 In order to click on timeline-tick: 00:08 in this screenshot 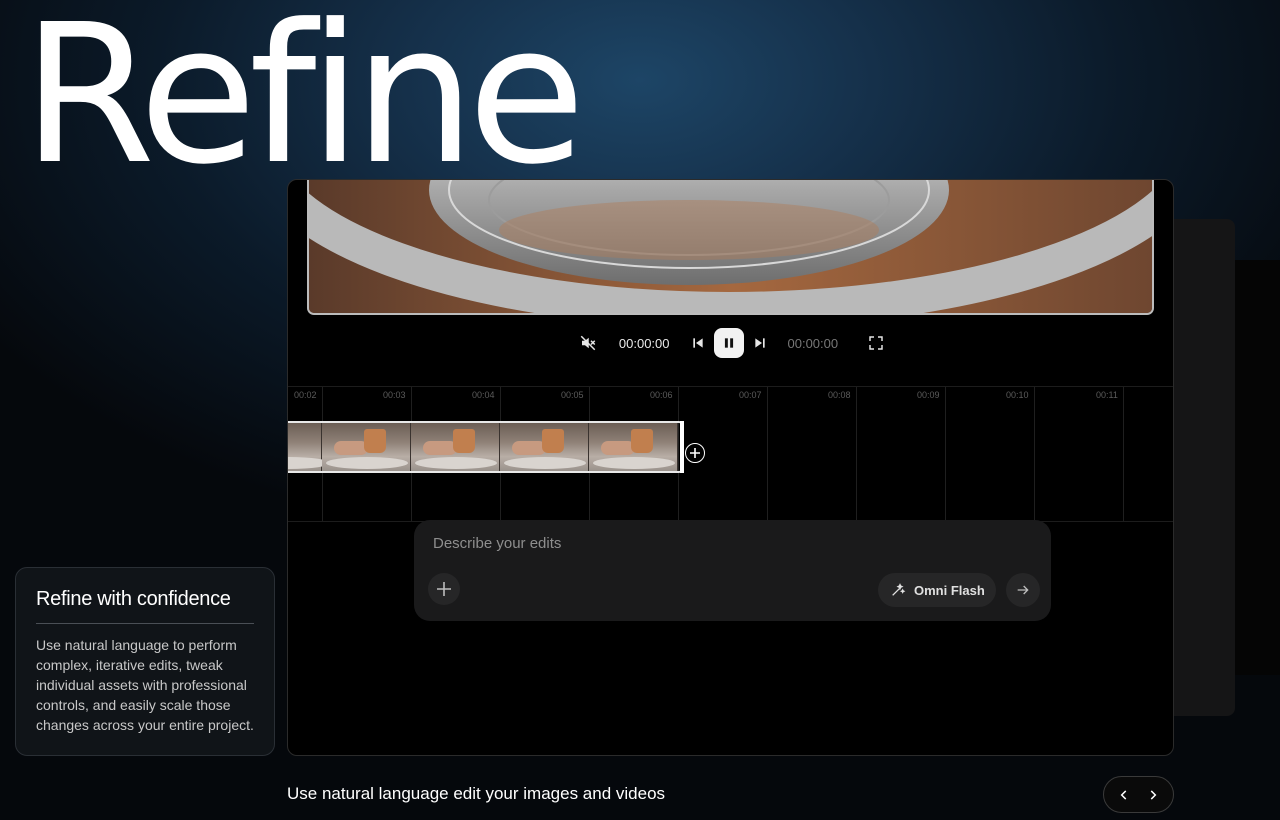, I will do `click(839, 395)`.